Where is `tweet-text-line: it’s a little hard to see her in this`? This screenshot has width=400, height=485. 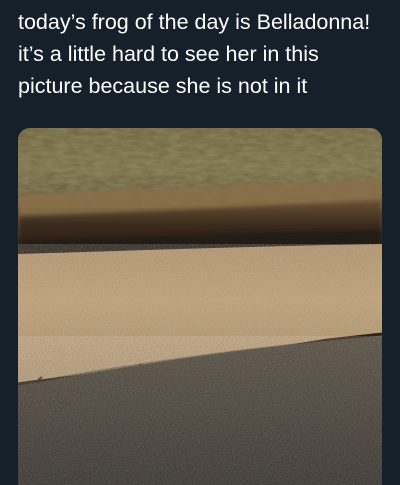
tweet-text-line: it’s a little hard to see her in this is located at coordinates (168, 54).